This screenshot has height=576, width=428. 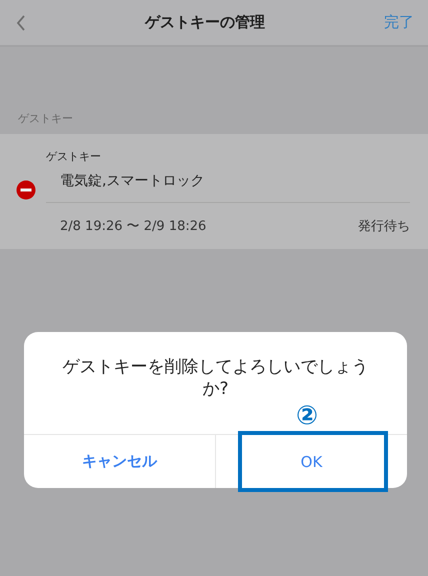 What do you see at coordinates (119, 461) in the screenshot?
I see `dialog-button: キャンセル` at bounding box center [119, 461].